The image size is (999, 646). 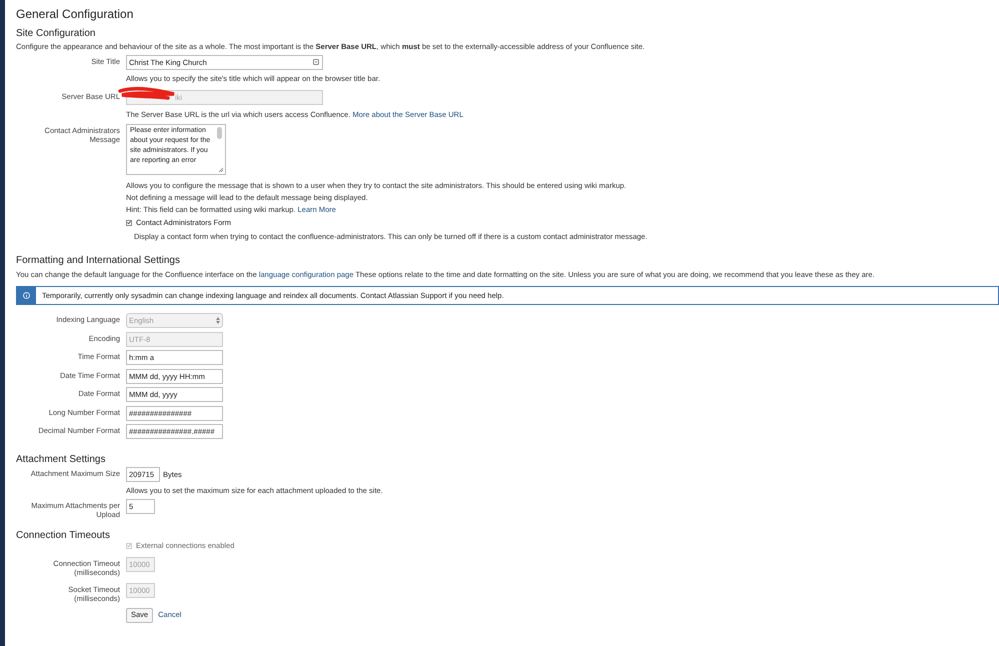 What do you see at coordinates (316, 62) in the screenshot?
I see `card-icon` at bounding box center [316, 62].